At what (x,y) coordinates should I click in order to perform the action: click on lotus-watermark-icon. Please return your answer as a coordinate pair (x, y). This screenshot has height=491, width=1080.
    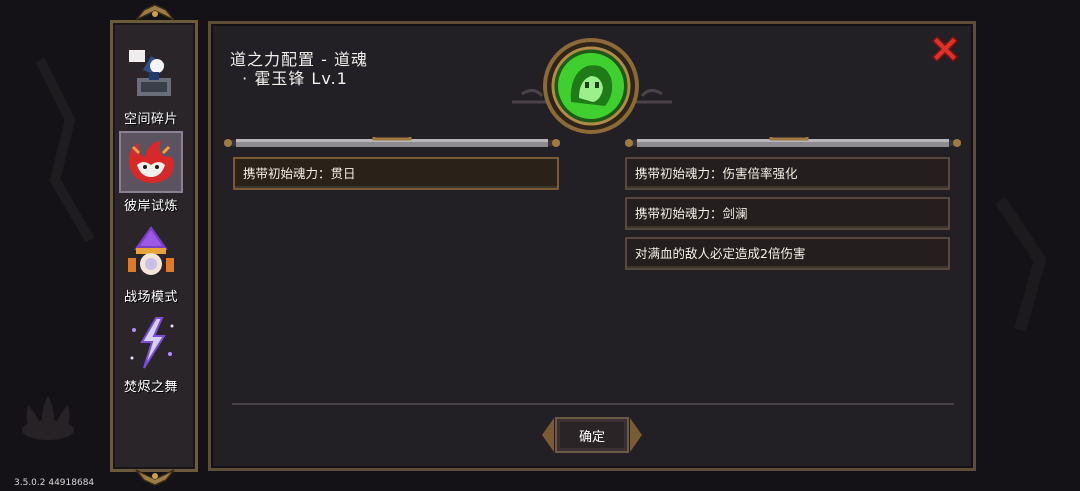
    Looking at the image, I should click on (48, 417).